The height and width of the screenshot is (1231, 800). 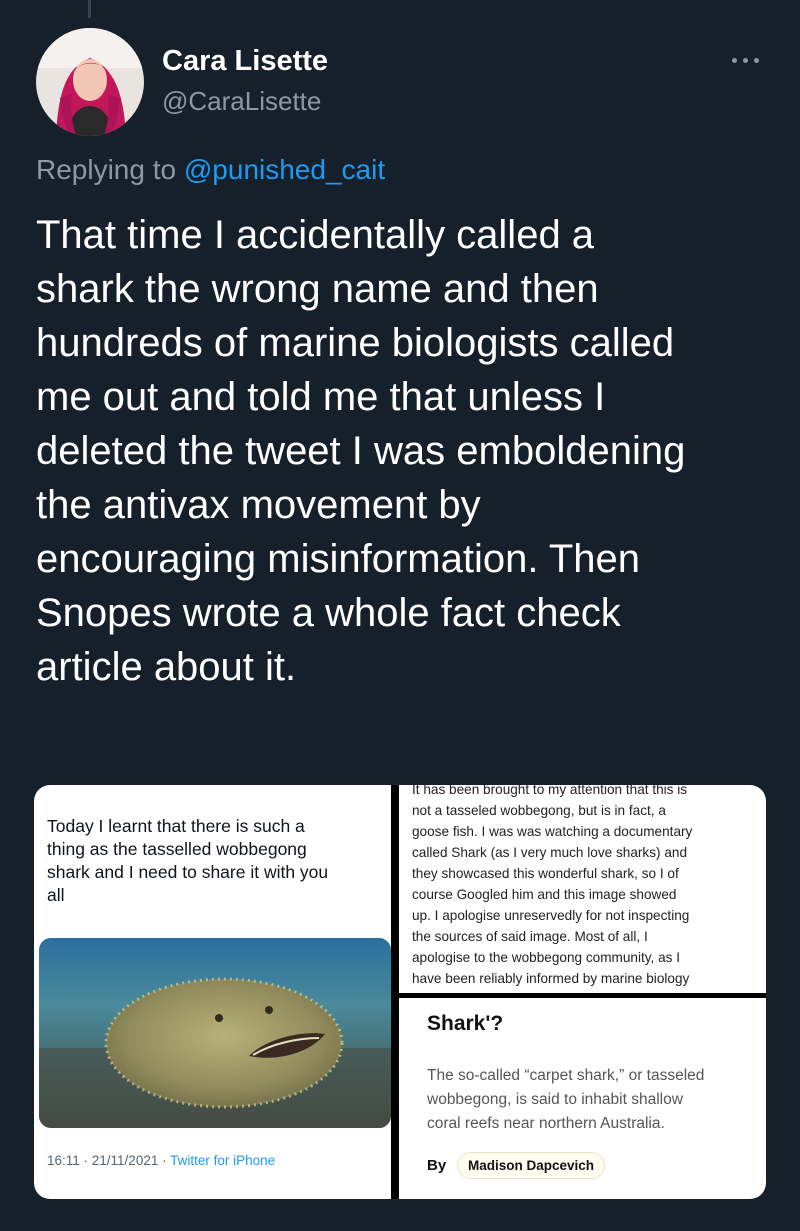 I want to click on tweet-line: shark the wrong name and then, so click(x=317, y=289).